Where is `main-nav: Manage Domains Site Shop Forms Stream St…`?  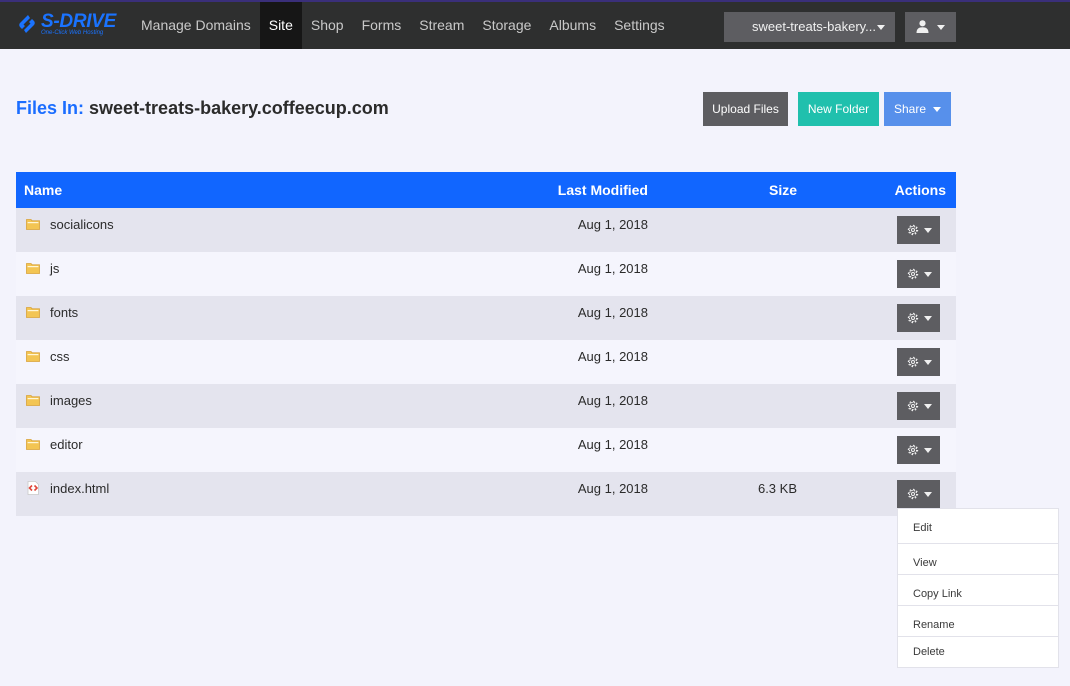 main-nav: Manage Domains Site Shop Forms Stream St… is located at coordinates (403, 25).